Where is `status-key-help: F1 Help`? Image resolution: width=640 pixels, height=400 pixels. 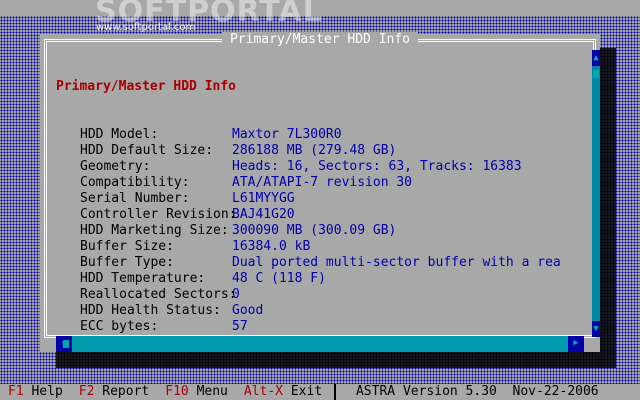 status-key-help: F1 Help is located at coordinates (35, 391).